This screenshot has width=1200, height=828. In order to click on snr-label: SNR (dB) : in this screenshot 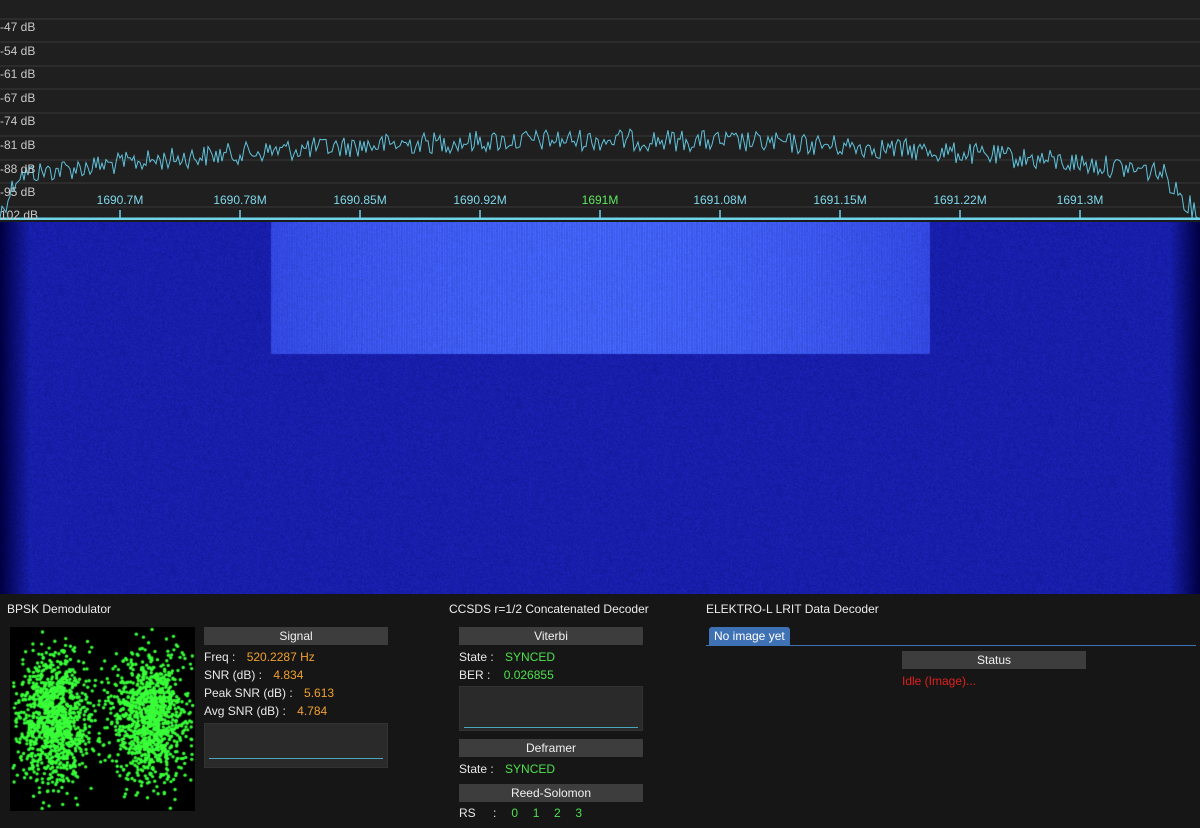, I will do `click(233, 675)`.